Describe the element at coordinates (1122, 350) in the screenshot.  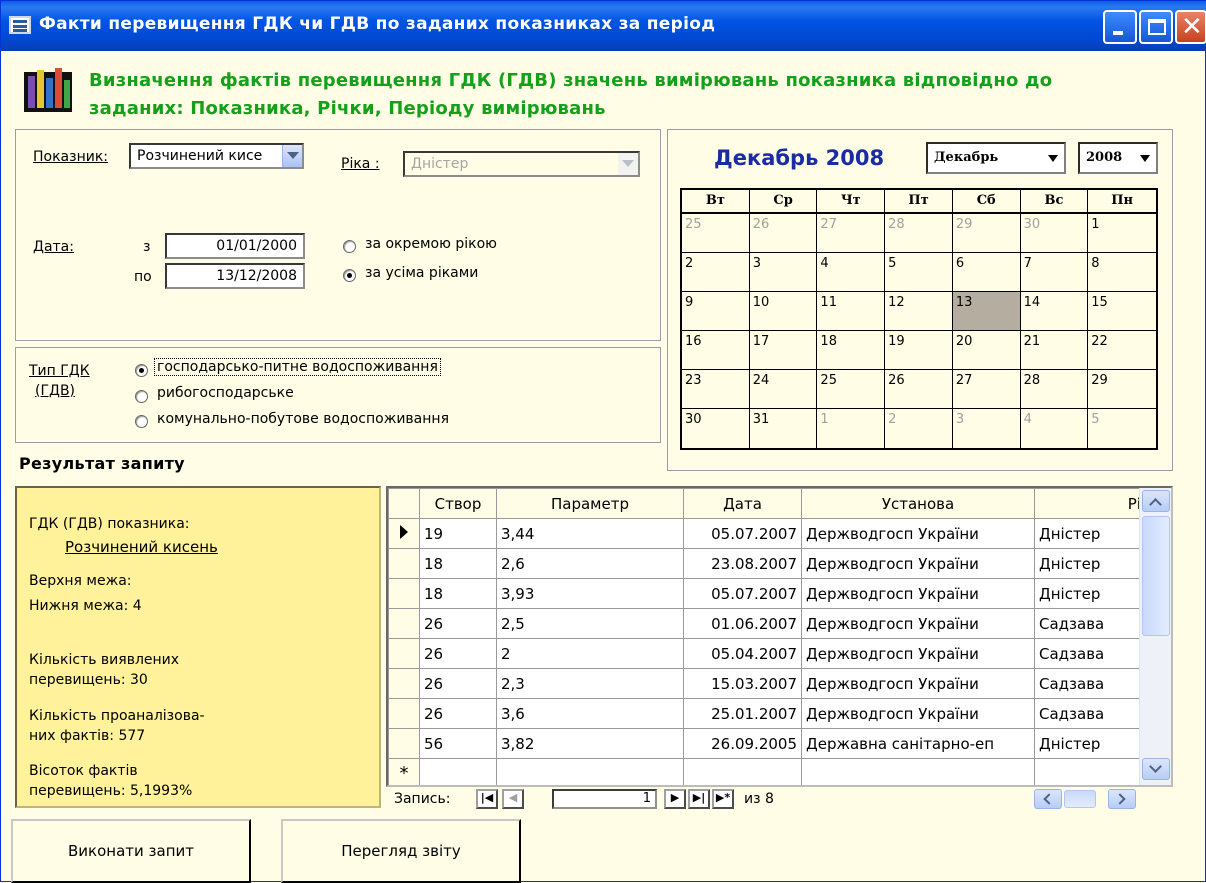
I see `calendar-day: 22` at that location.